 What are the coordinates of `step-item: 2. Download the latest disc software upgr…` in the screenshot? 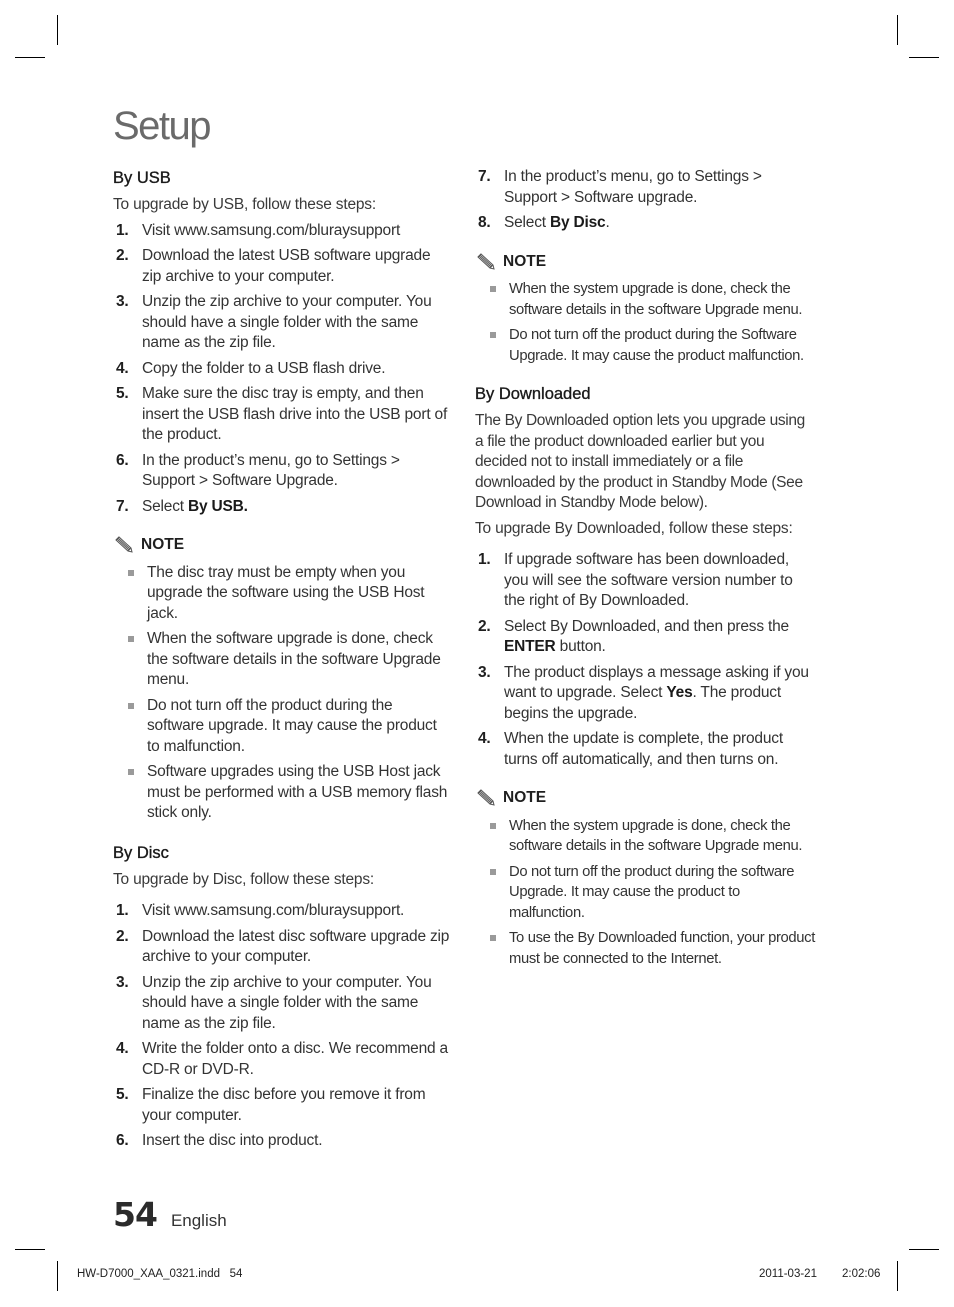 It's located at (283, 947).